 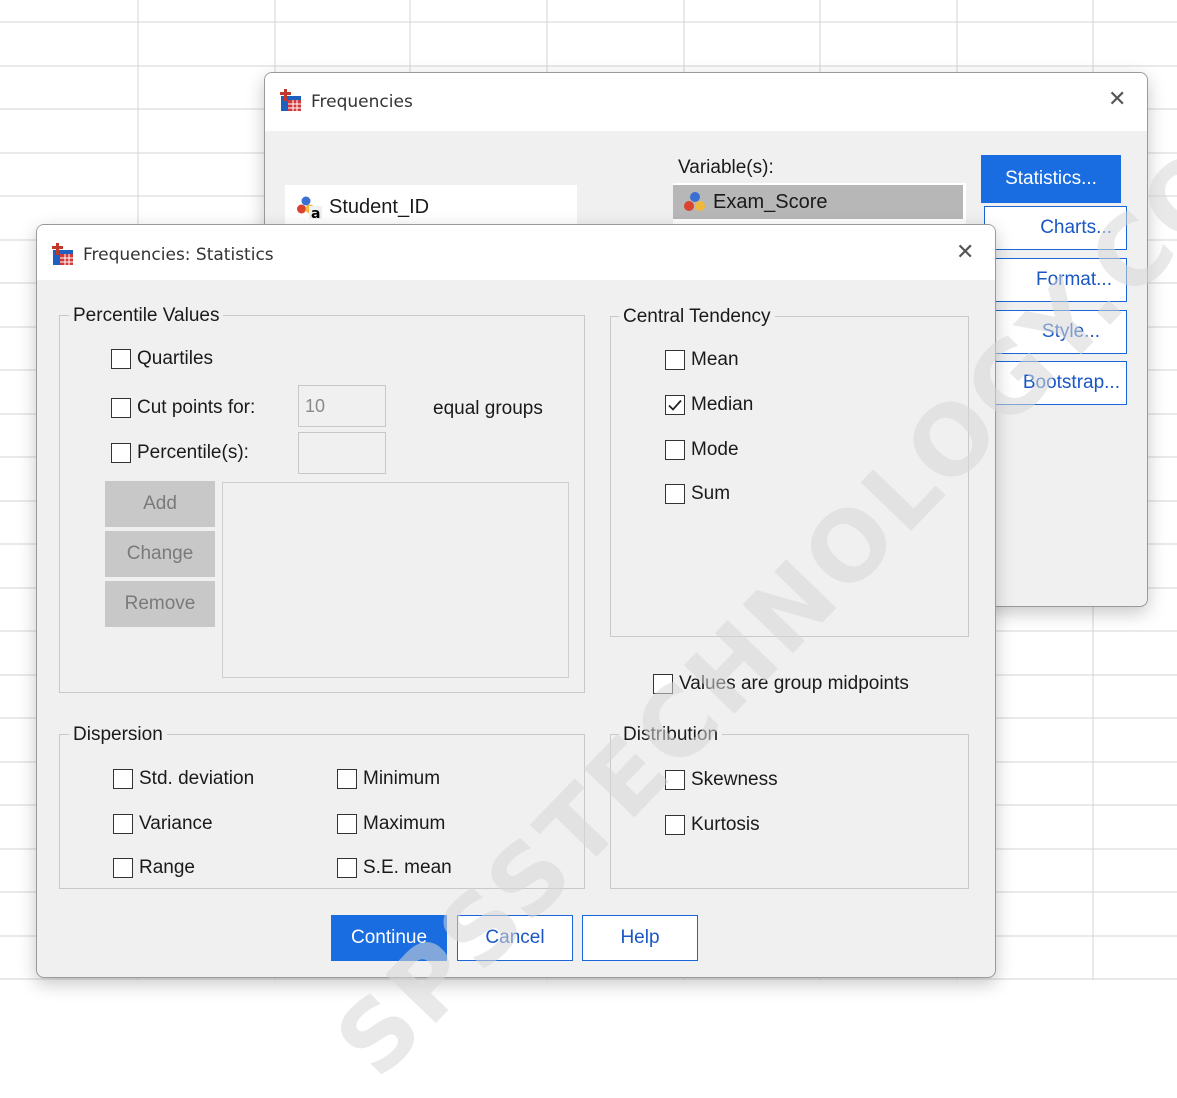 What do you see at coordinates (197, 778) in the screenshot?
I see `checkbox-label: Std. deviation` at bounding box center [197, 778].